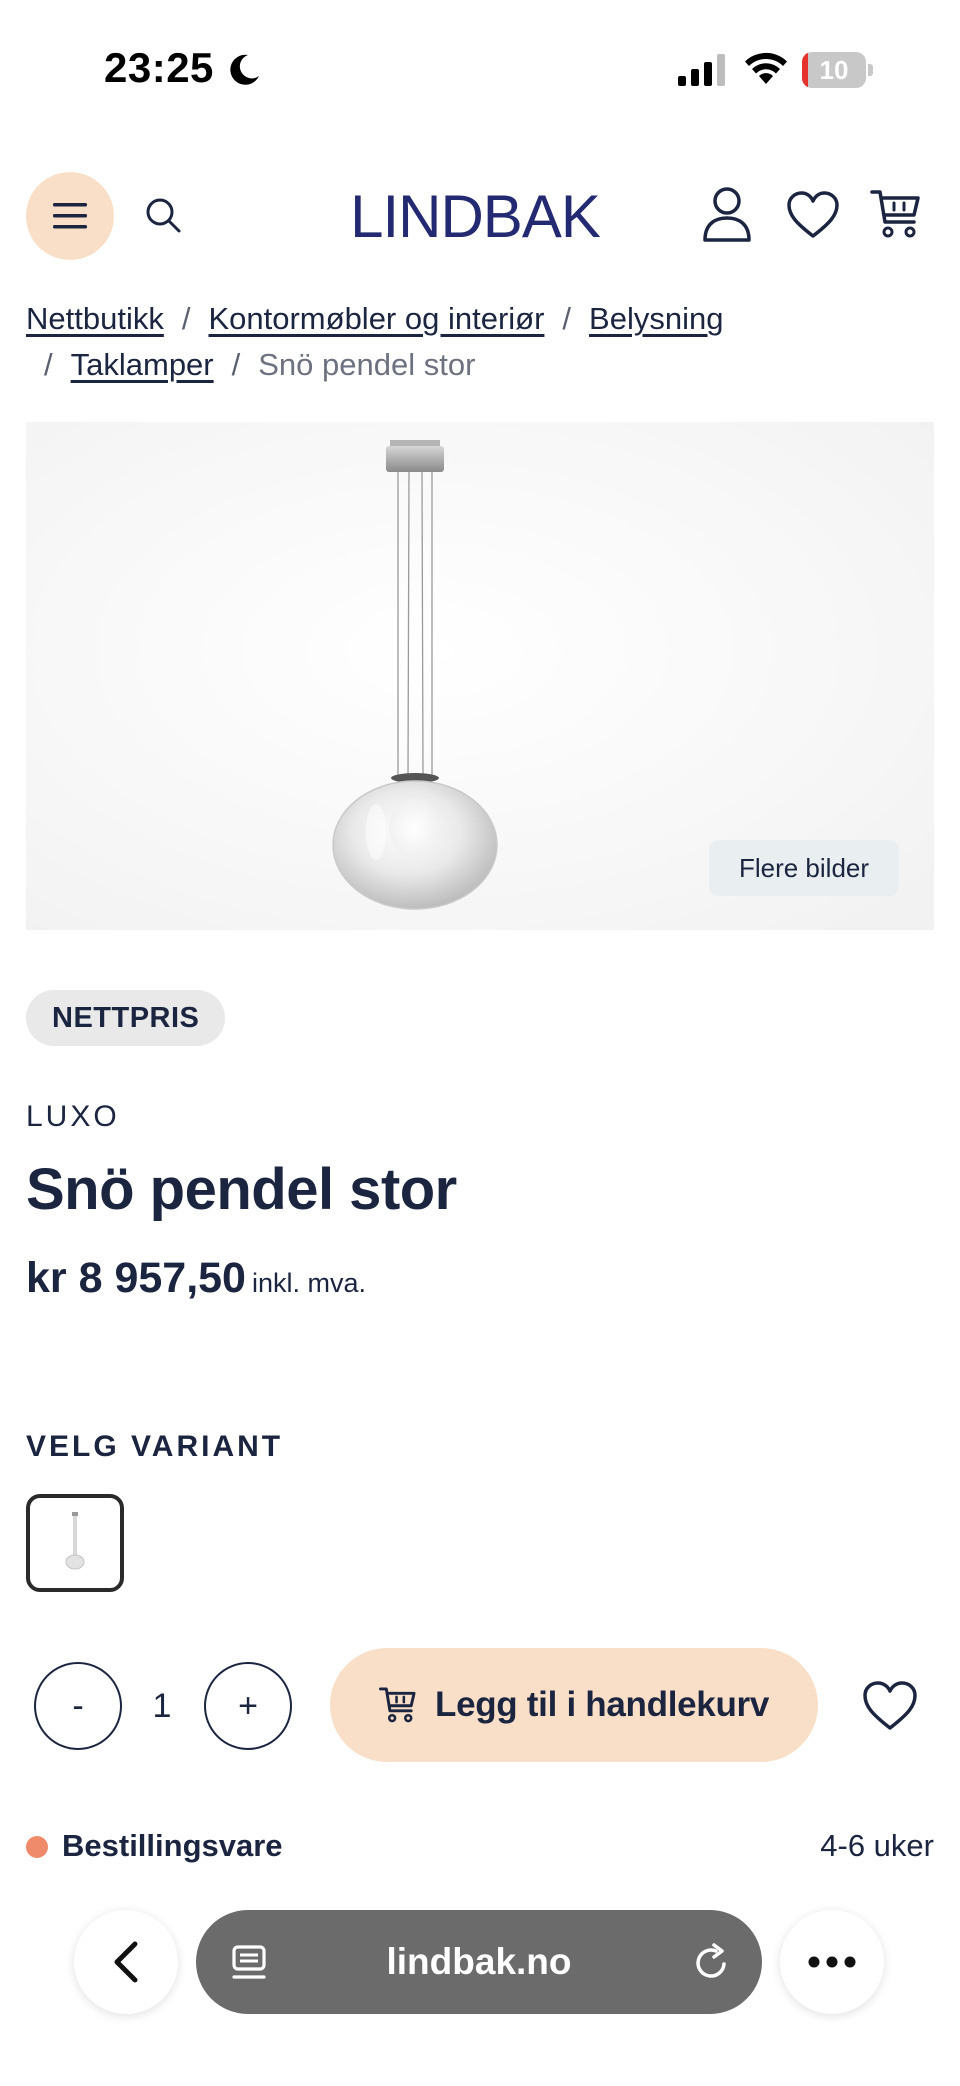 This screenshot has height=2086, width=960. I want to click on menu-button, so click(70, 216).